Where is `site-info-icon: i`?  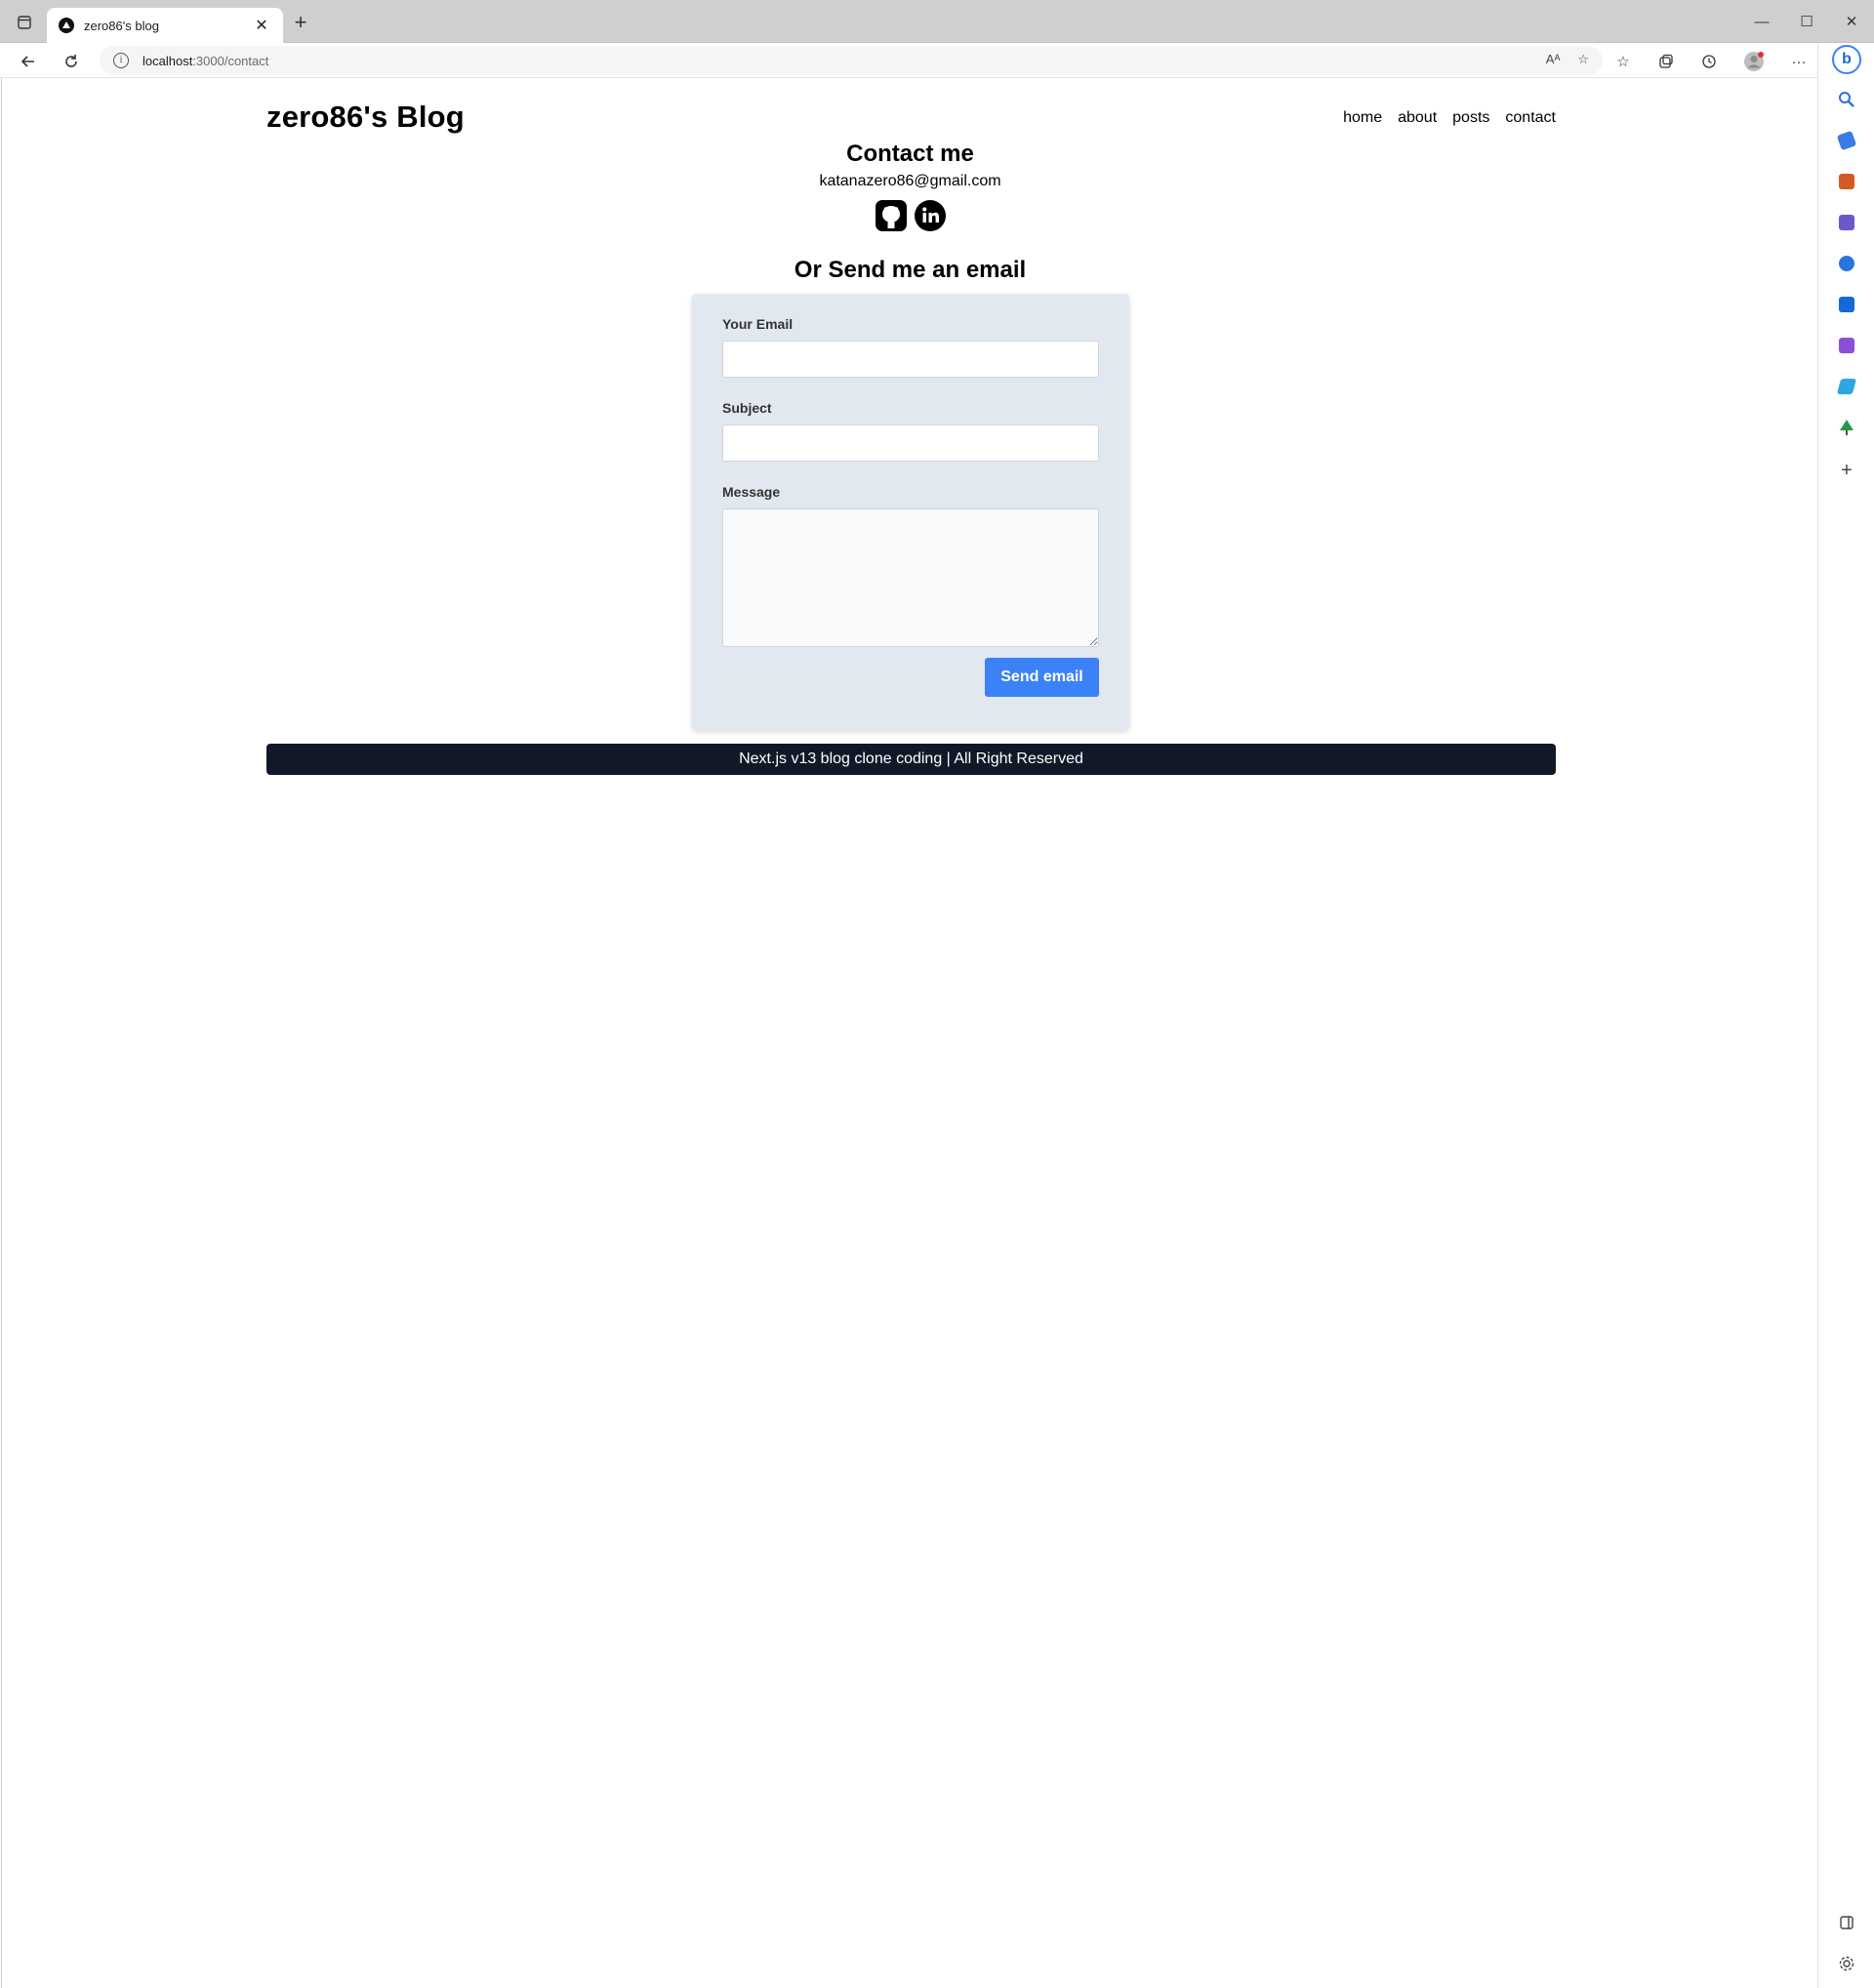 site-info-icon: i is located at coordinates (121, 61).